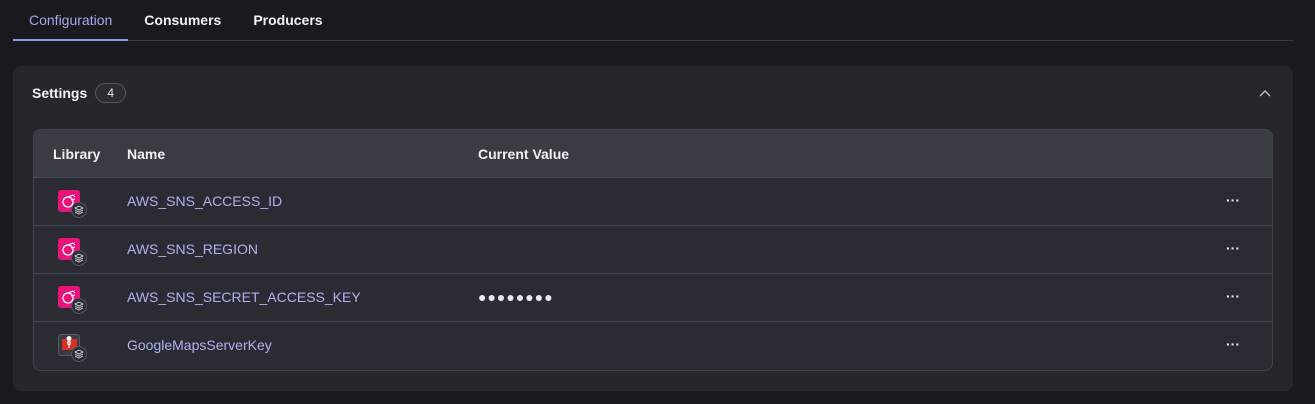 This screenshot has width=1315, height=404. I want to click on tab-configuration: Configuration, so click(71, 20).